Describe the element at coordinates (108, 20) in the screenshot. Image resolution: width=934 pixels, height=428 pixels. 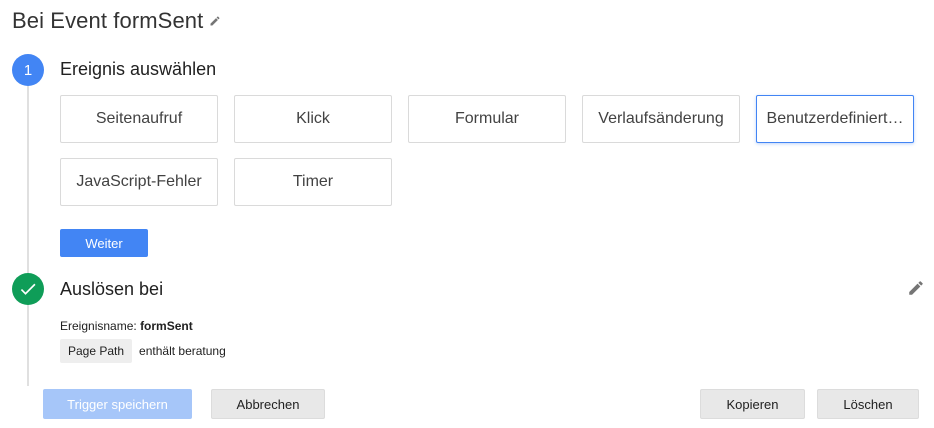
I see `page-title: Bei Event formSent` at that location.